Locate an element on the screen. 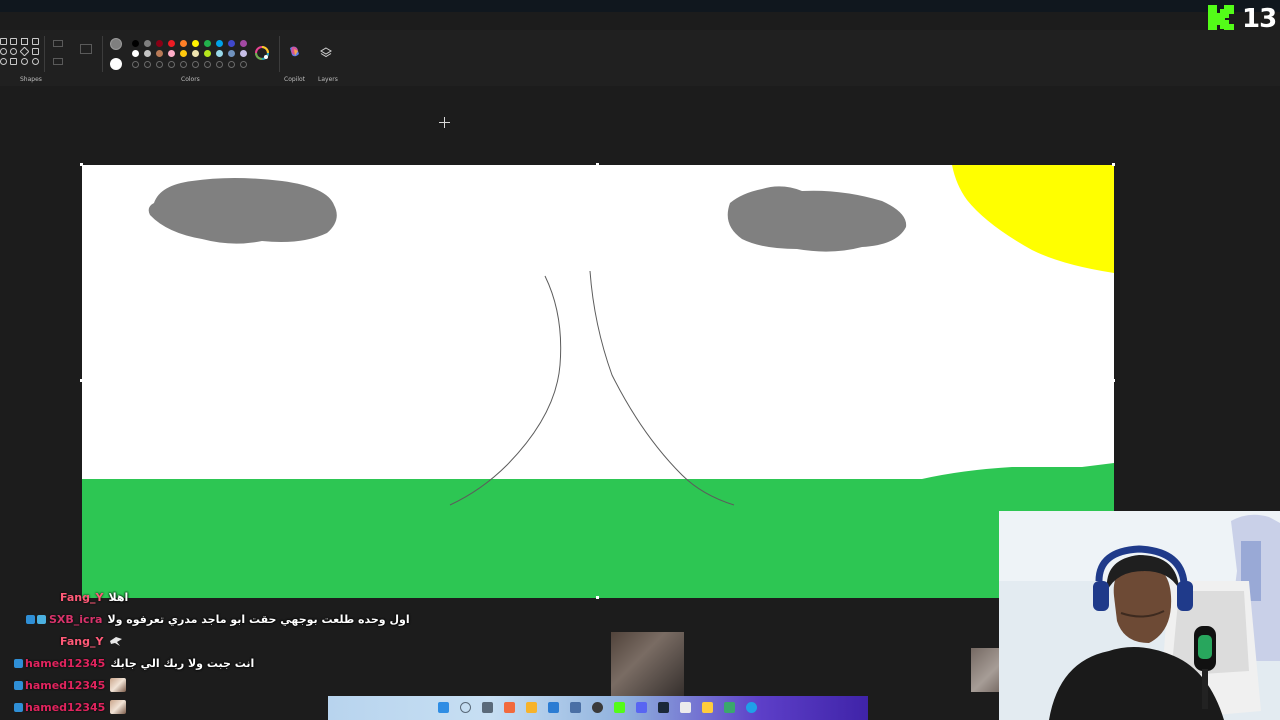  folder-icon is located at coordinates (707, 707).